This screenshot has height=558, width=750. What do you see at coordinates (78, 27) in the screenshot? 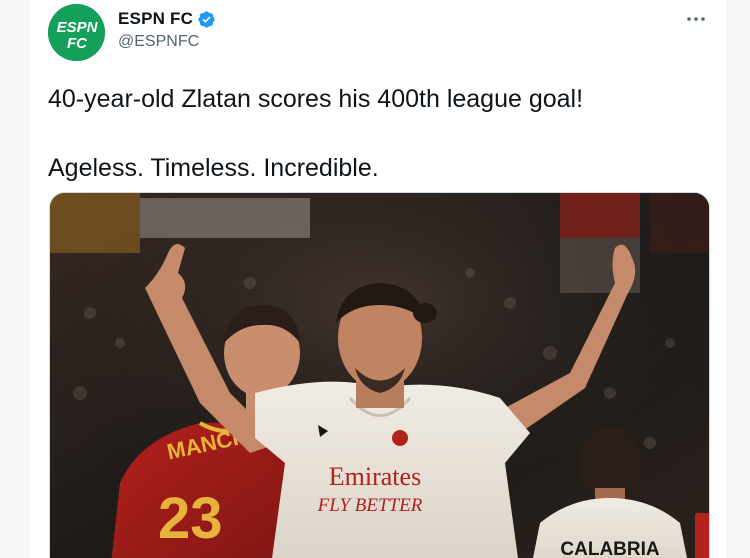
I see `avatar-logo-line1: ESPN` at bounding box center [78, 27].